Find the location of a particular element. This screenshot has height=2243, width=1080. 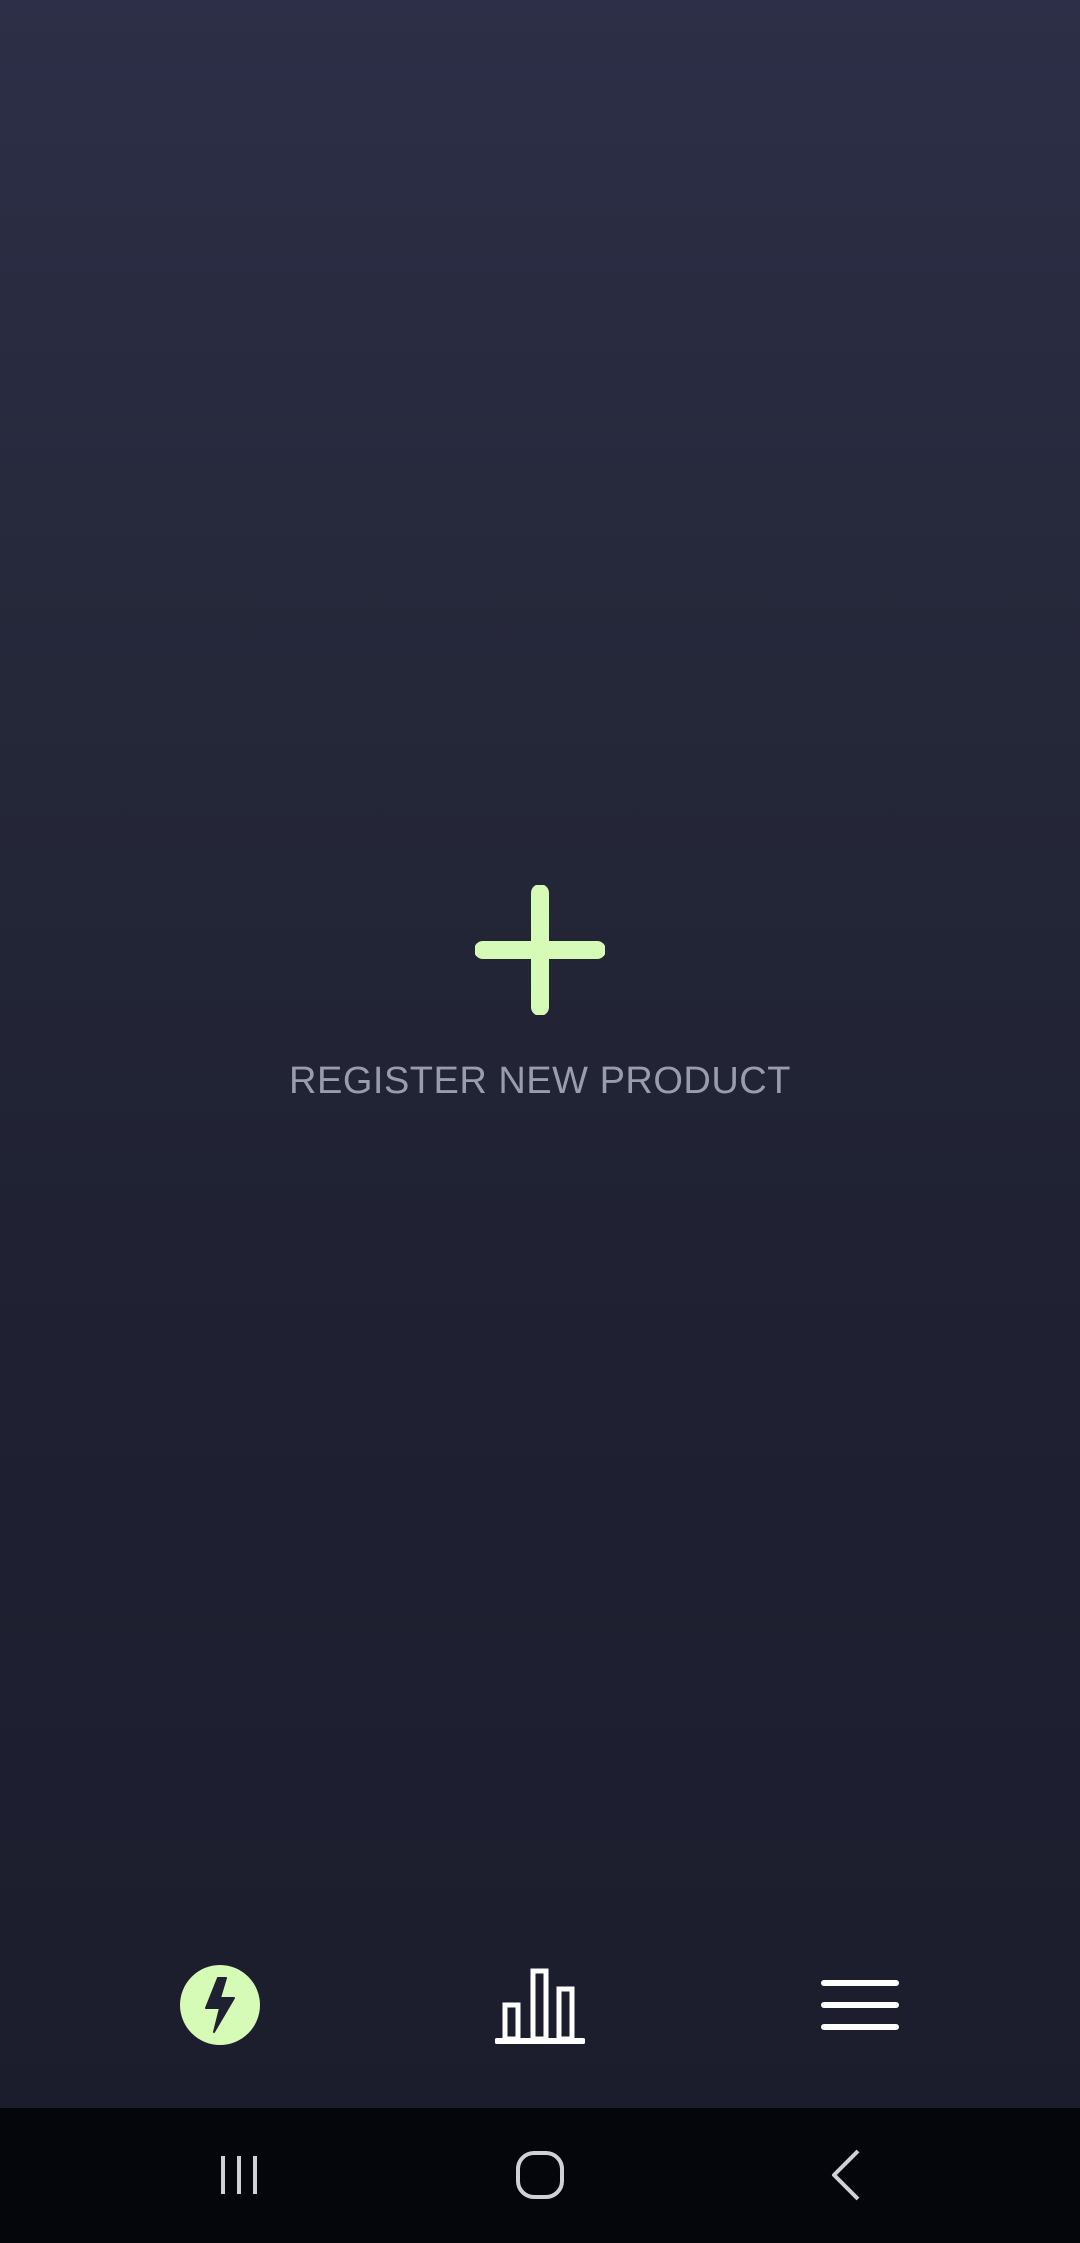

home-icon is located at coordinates (540, 2175).